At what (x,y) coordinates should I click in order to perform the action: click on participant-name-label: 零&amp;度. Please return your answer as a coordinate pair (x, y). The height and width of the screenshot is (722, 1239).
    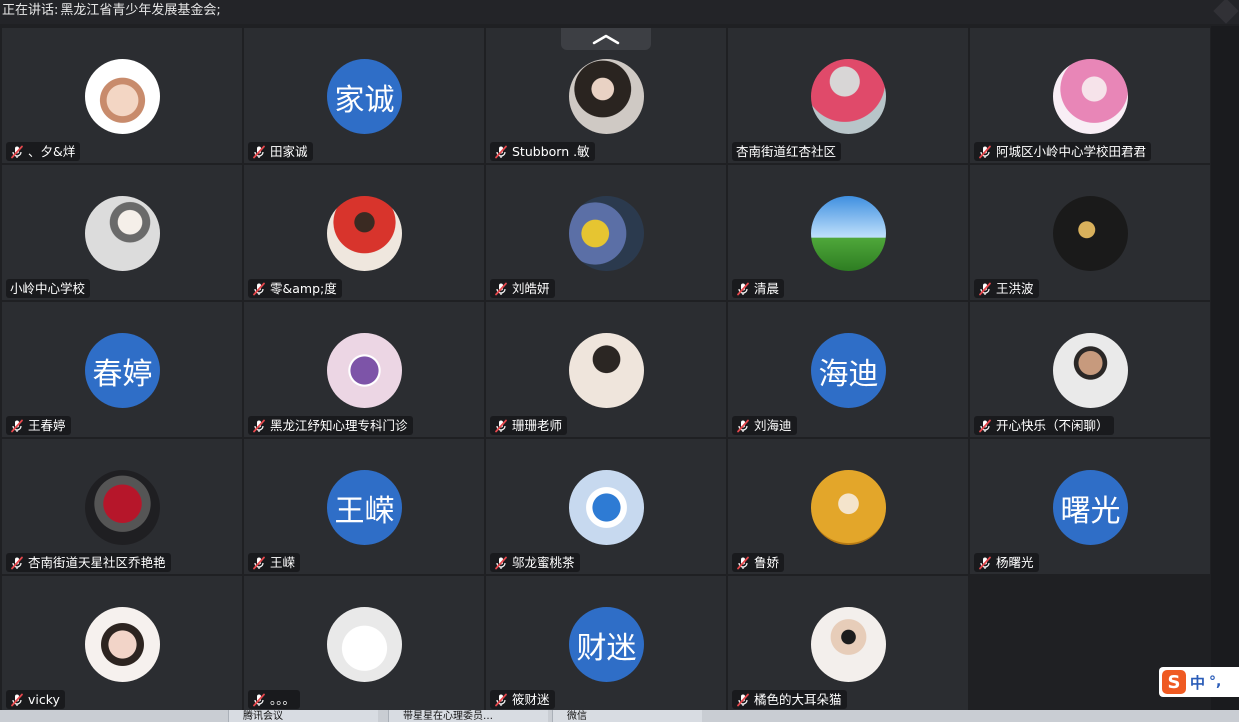
    Looking at the image, I should click on (295, 288).